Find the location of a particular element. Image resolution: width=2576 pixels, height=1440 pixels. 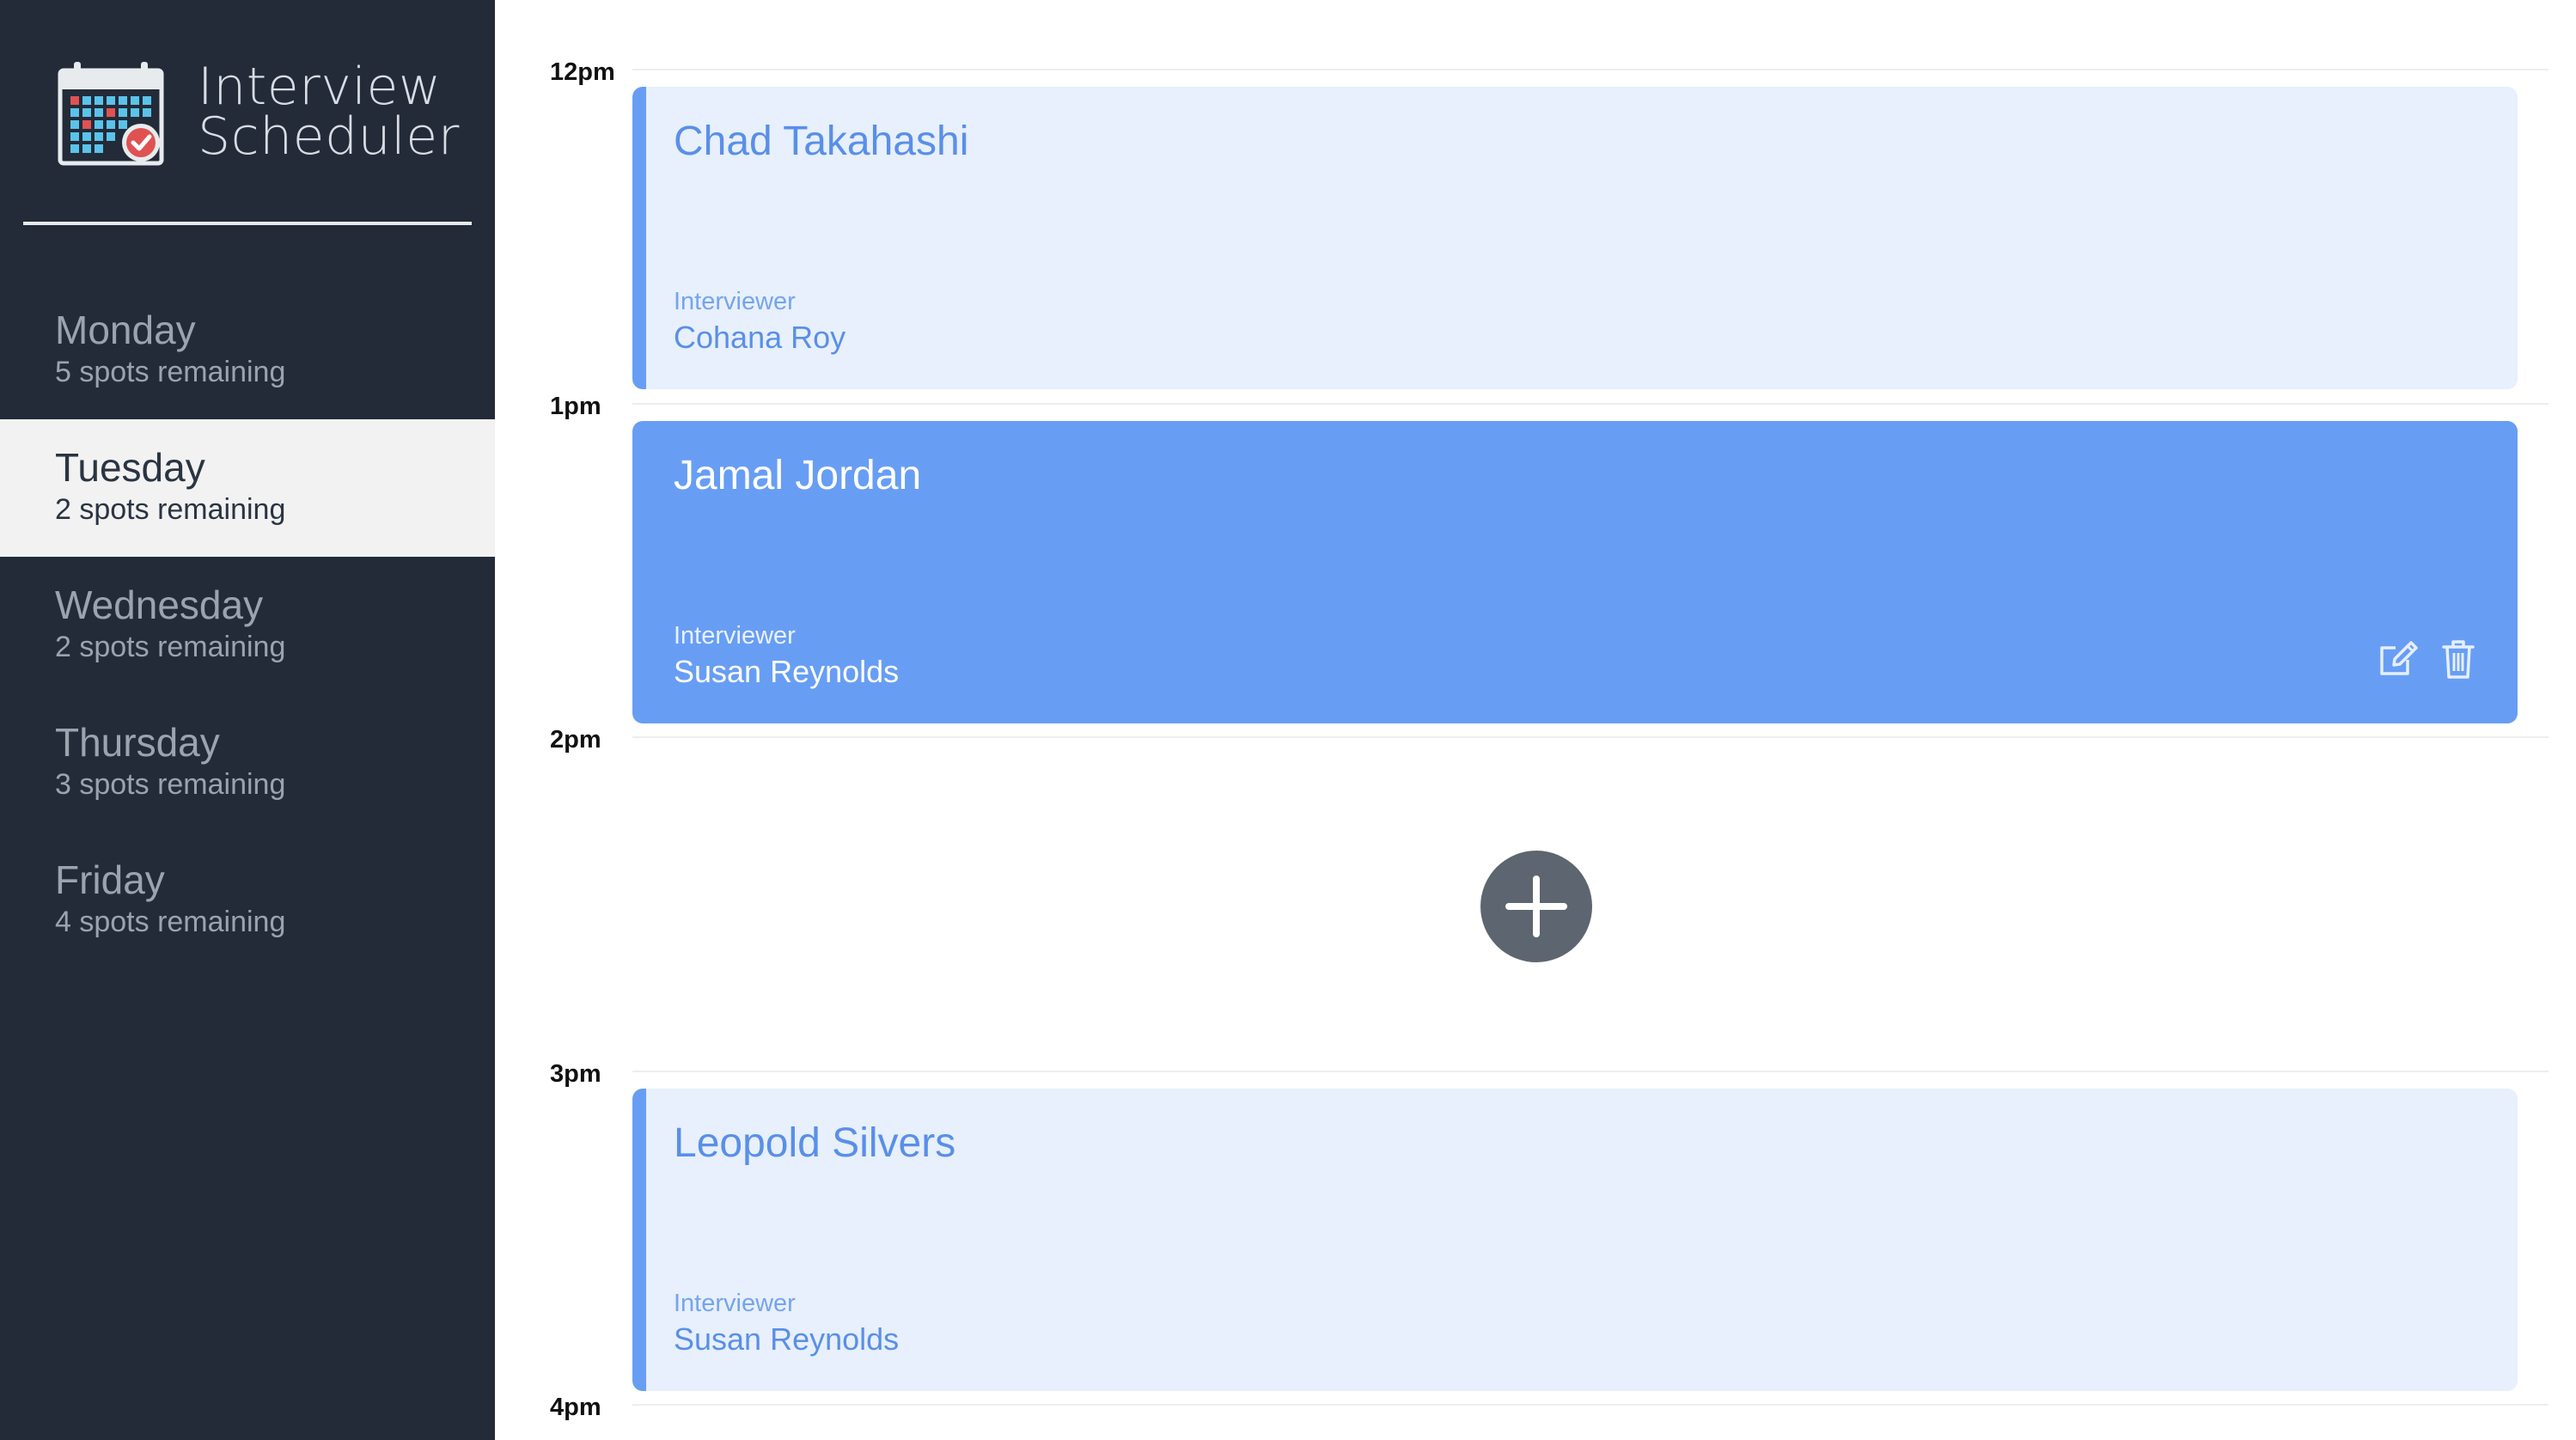

day-name: Monday is located at coordinates (125, 330).